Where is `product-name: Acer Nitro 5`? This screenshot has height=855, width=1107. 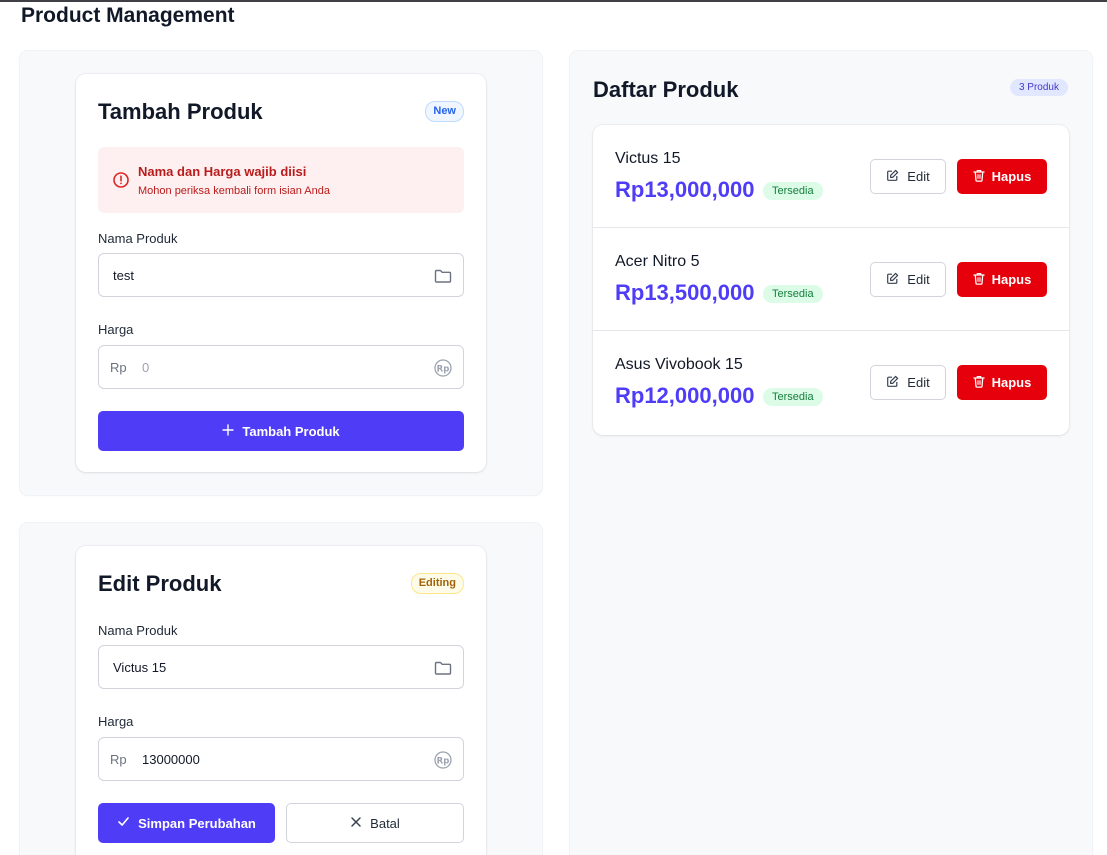
product-name: Acer Nitro 5 is located at coordinates (657, 261).